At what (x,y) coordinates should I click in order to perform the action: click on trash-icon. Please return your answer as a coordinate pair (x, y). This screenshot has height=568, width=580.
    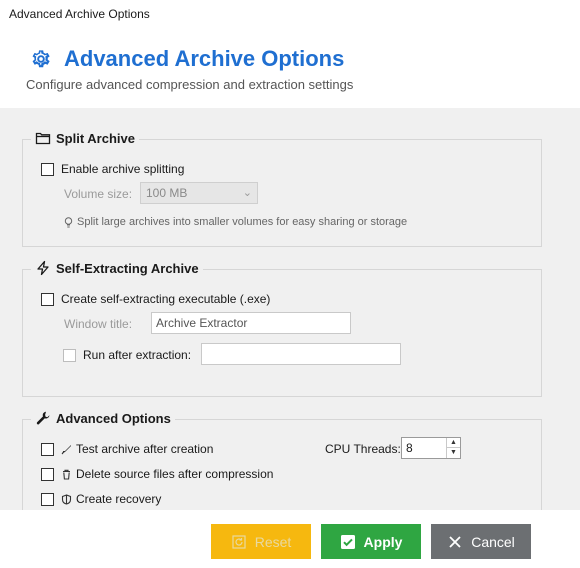
    Looking at the image, I should click on (66, 474).